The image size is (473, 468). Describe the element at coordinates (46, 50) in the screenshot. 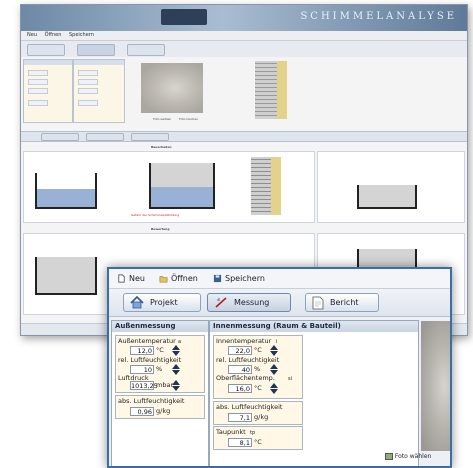

I see `background-tab-projekt` at that location.